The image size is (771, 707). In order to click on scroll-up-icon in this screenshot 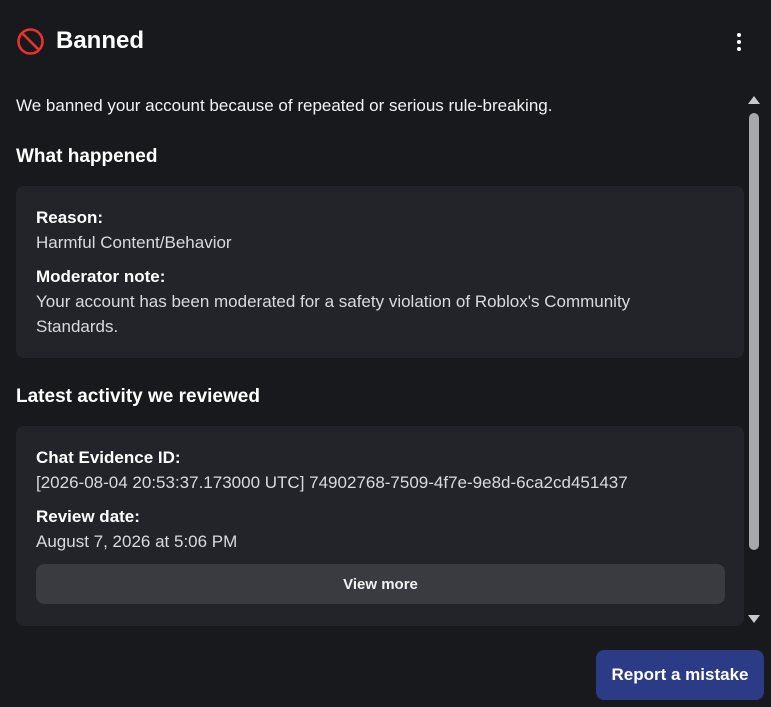, I will do `click(754, 100)`.